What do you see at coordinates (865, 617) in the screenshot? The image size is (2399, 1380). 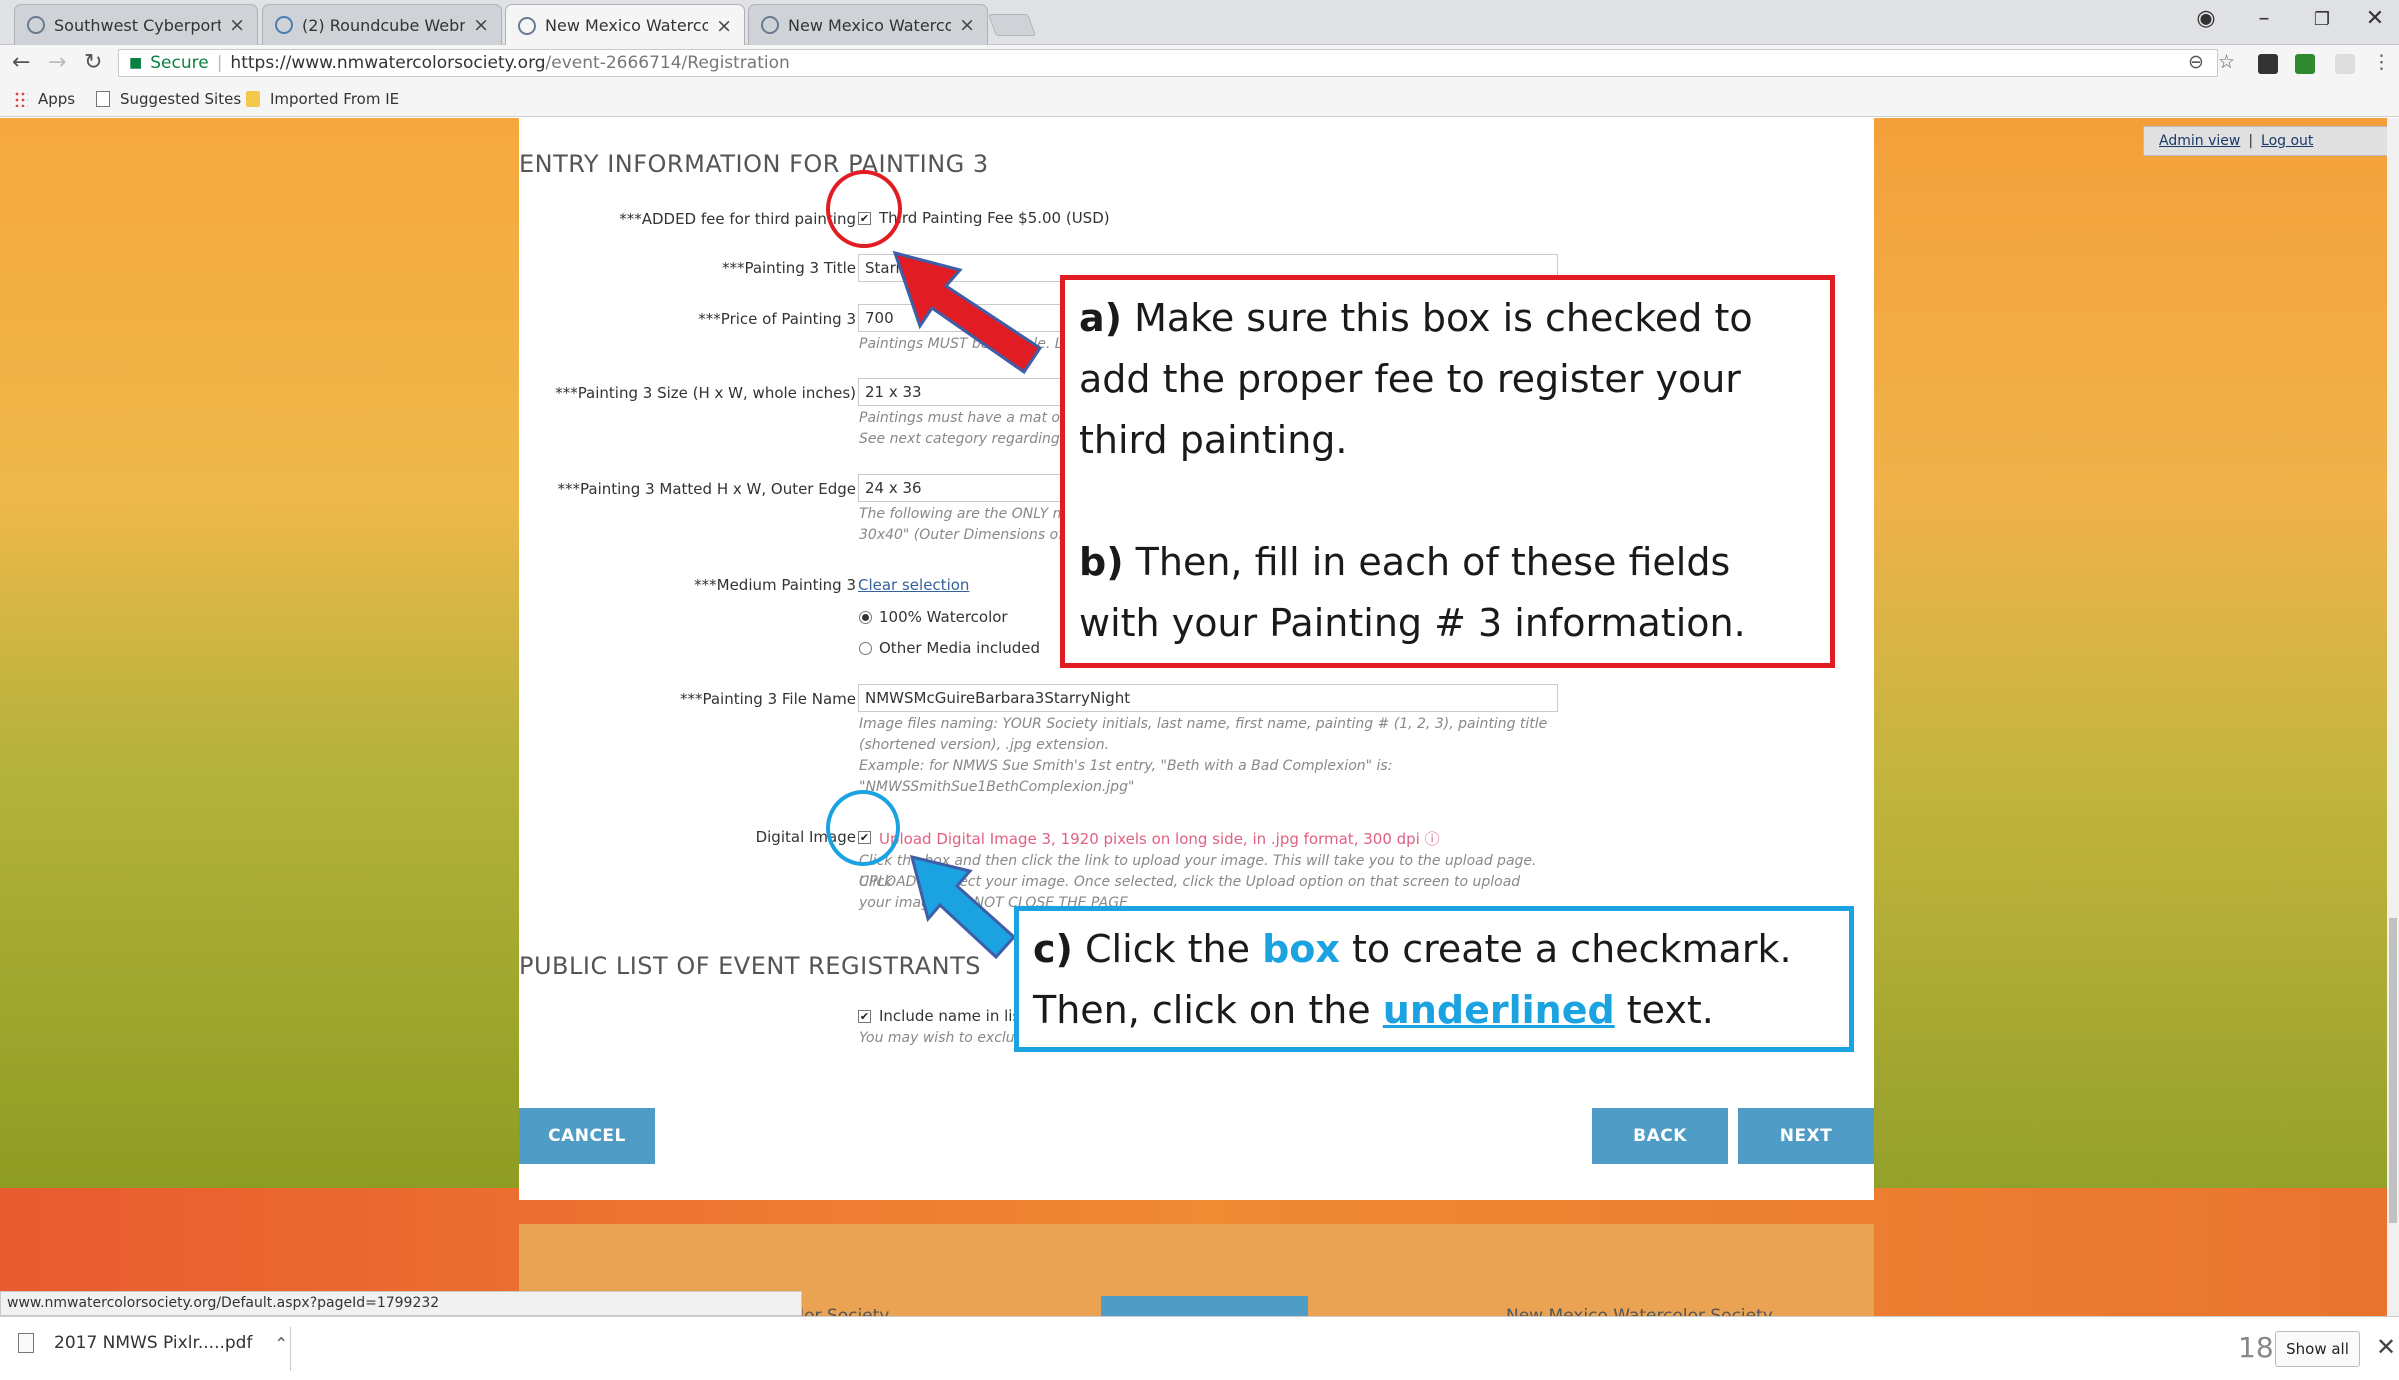 I see `radio-100-watercolor` at bounding box center [865, 617].